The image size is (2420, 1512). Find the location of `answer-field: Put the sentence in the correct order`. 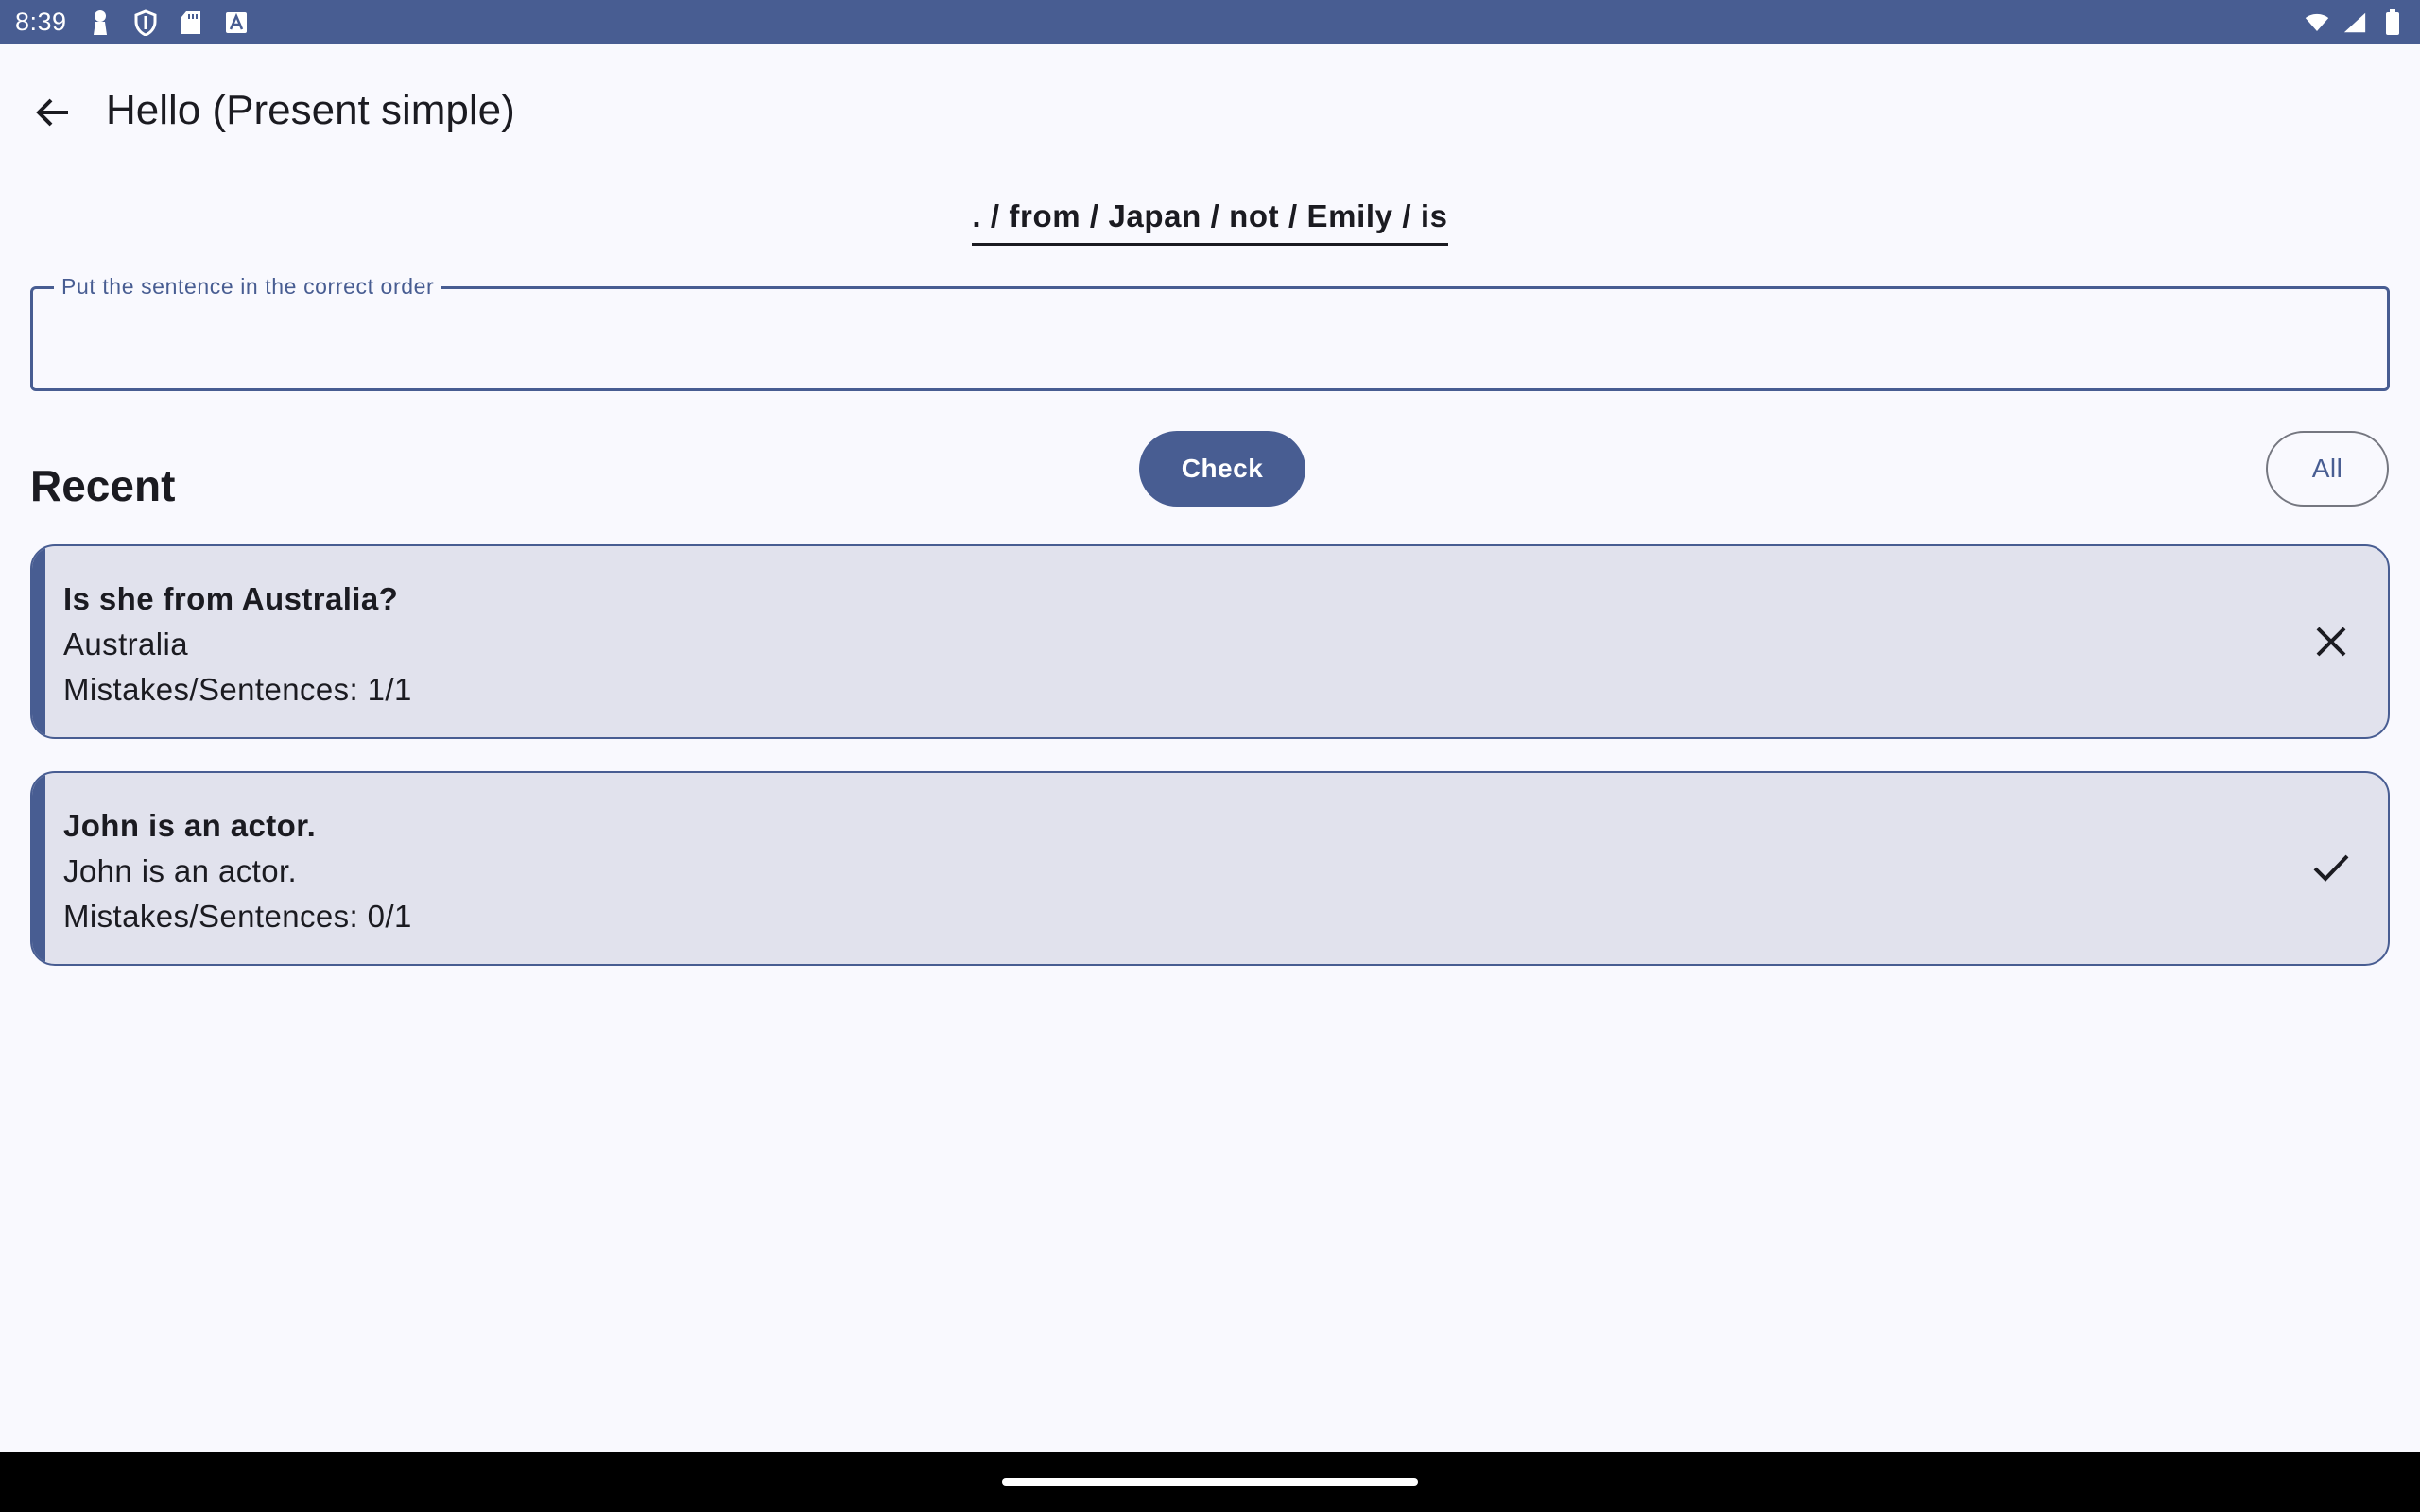

answer-field: Put the sentence in the correct order is located at coordinates (1210, 331).